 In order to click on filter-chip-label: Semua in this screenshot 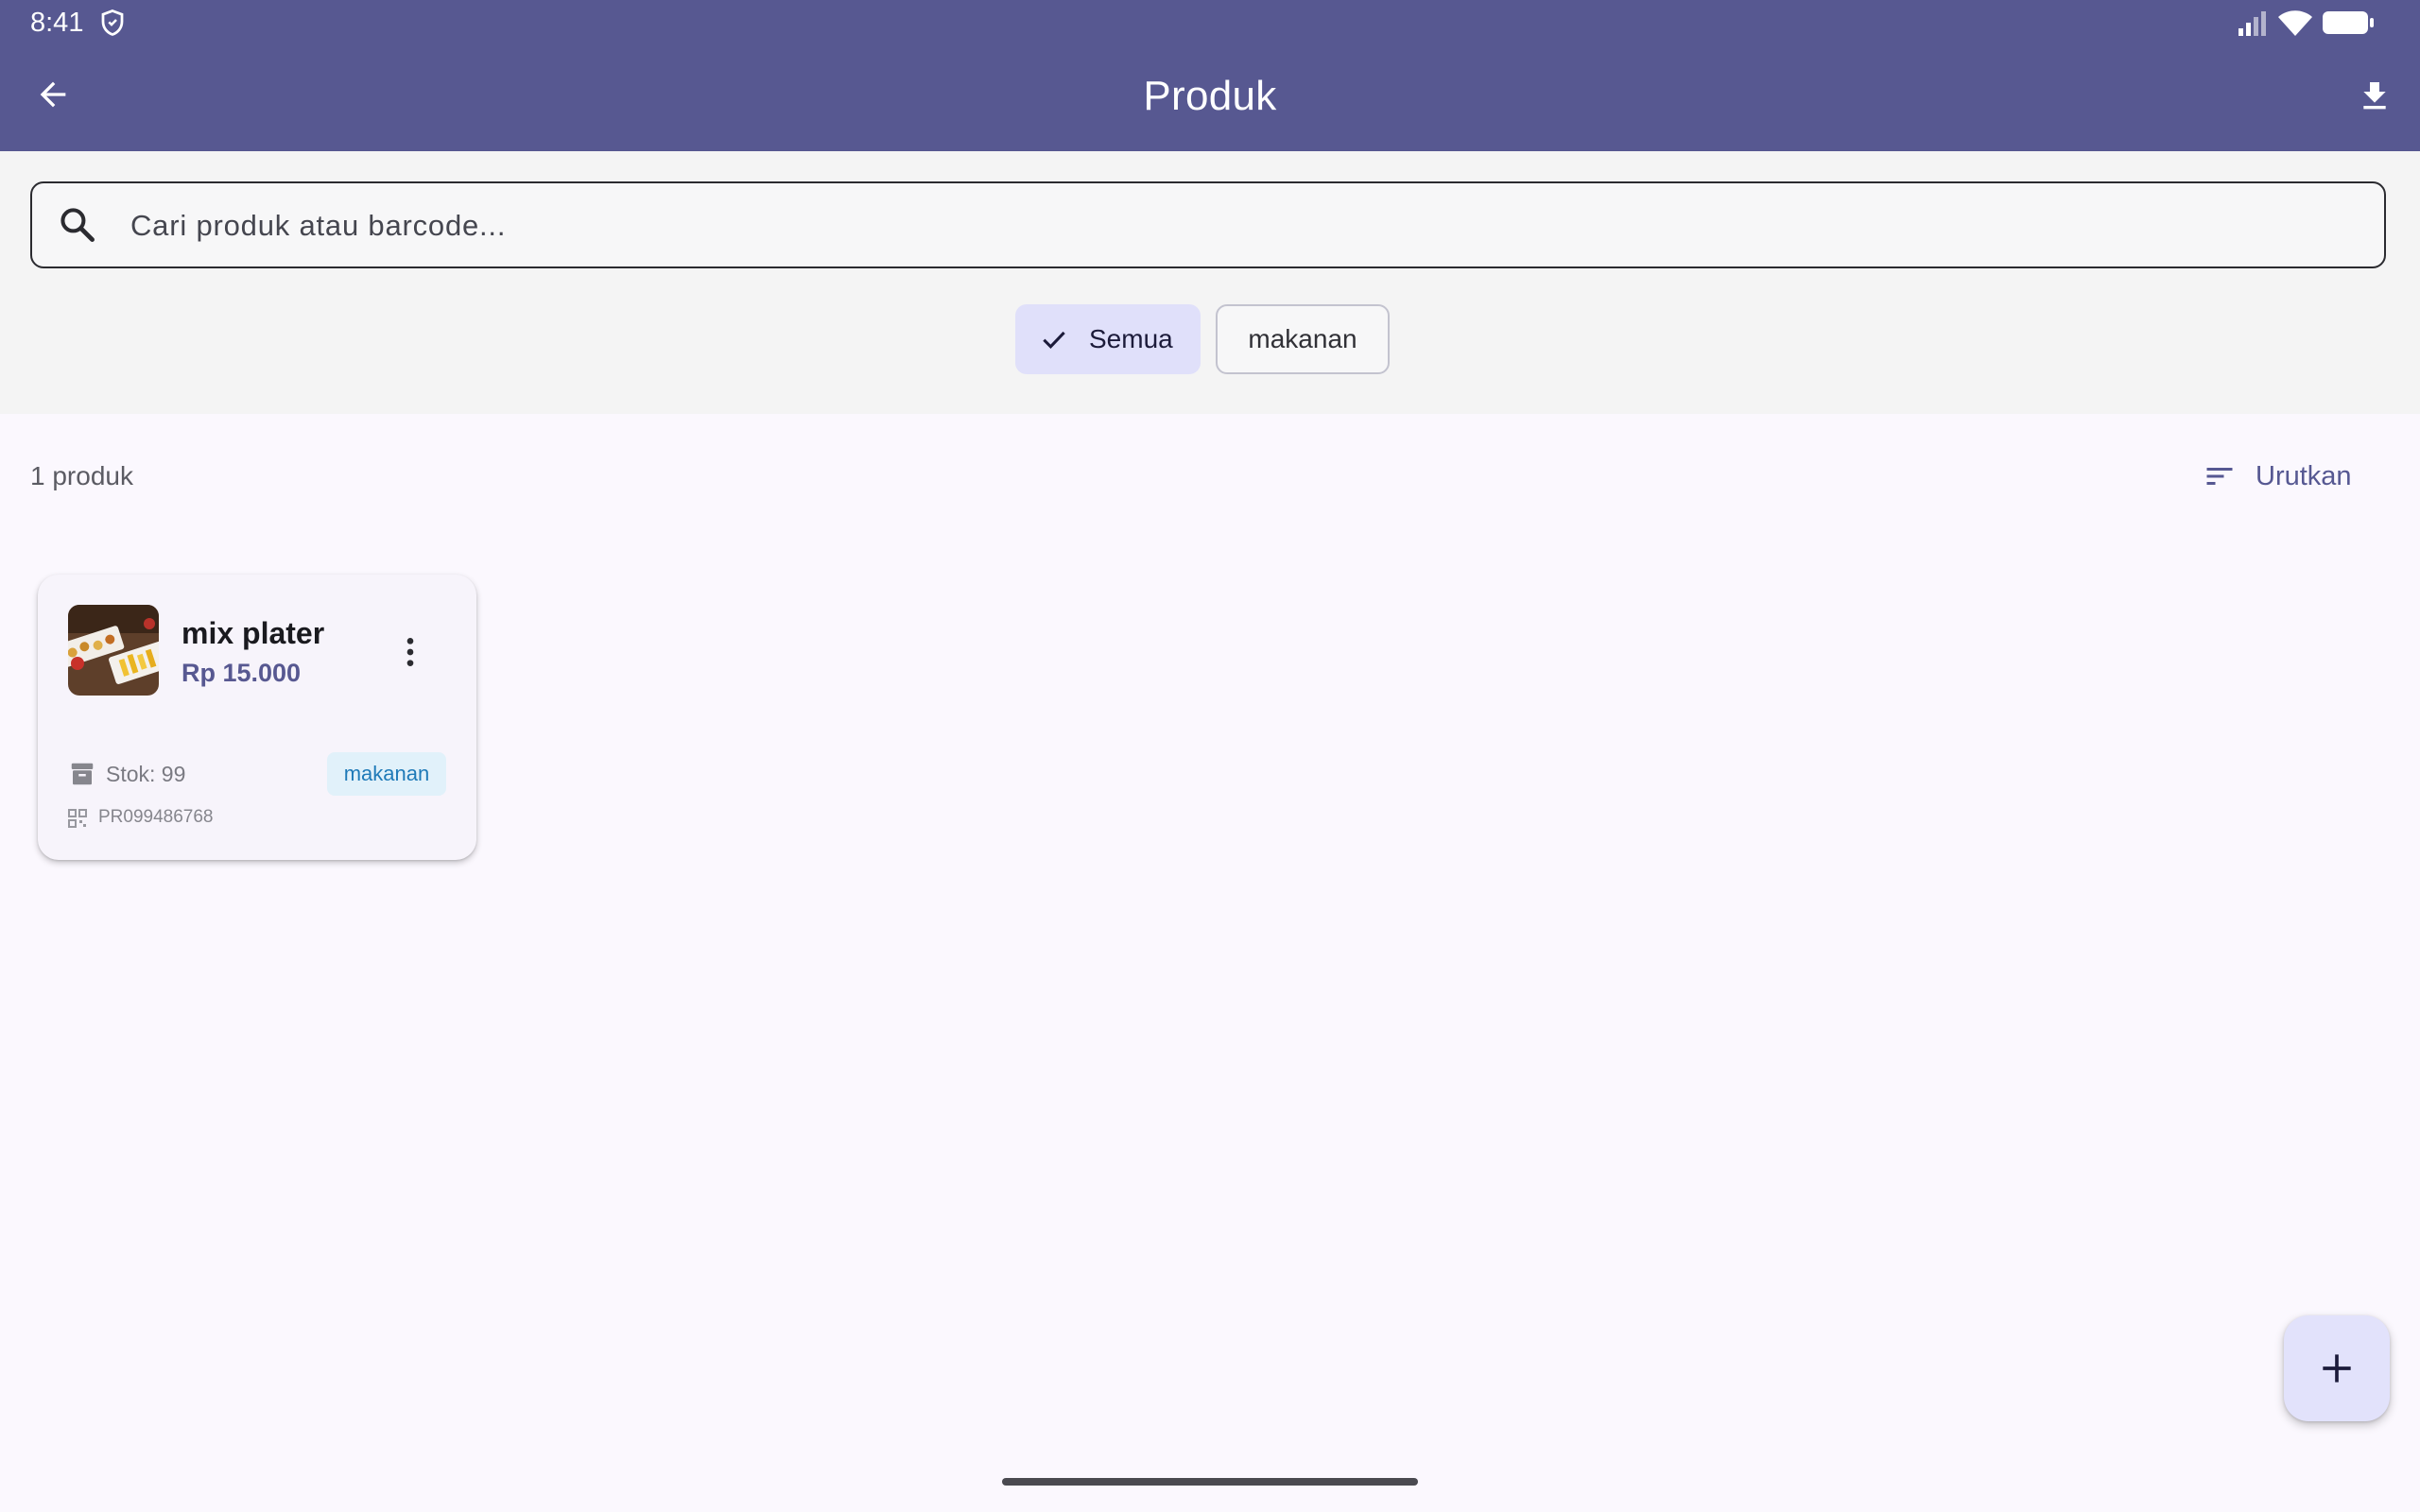, I will do `click(1131, 338)`.